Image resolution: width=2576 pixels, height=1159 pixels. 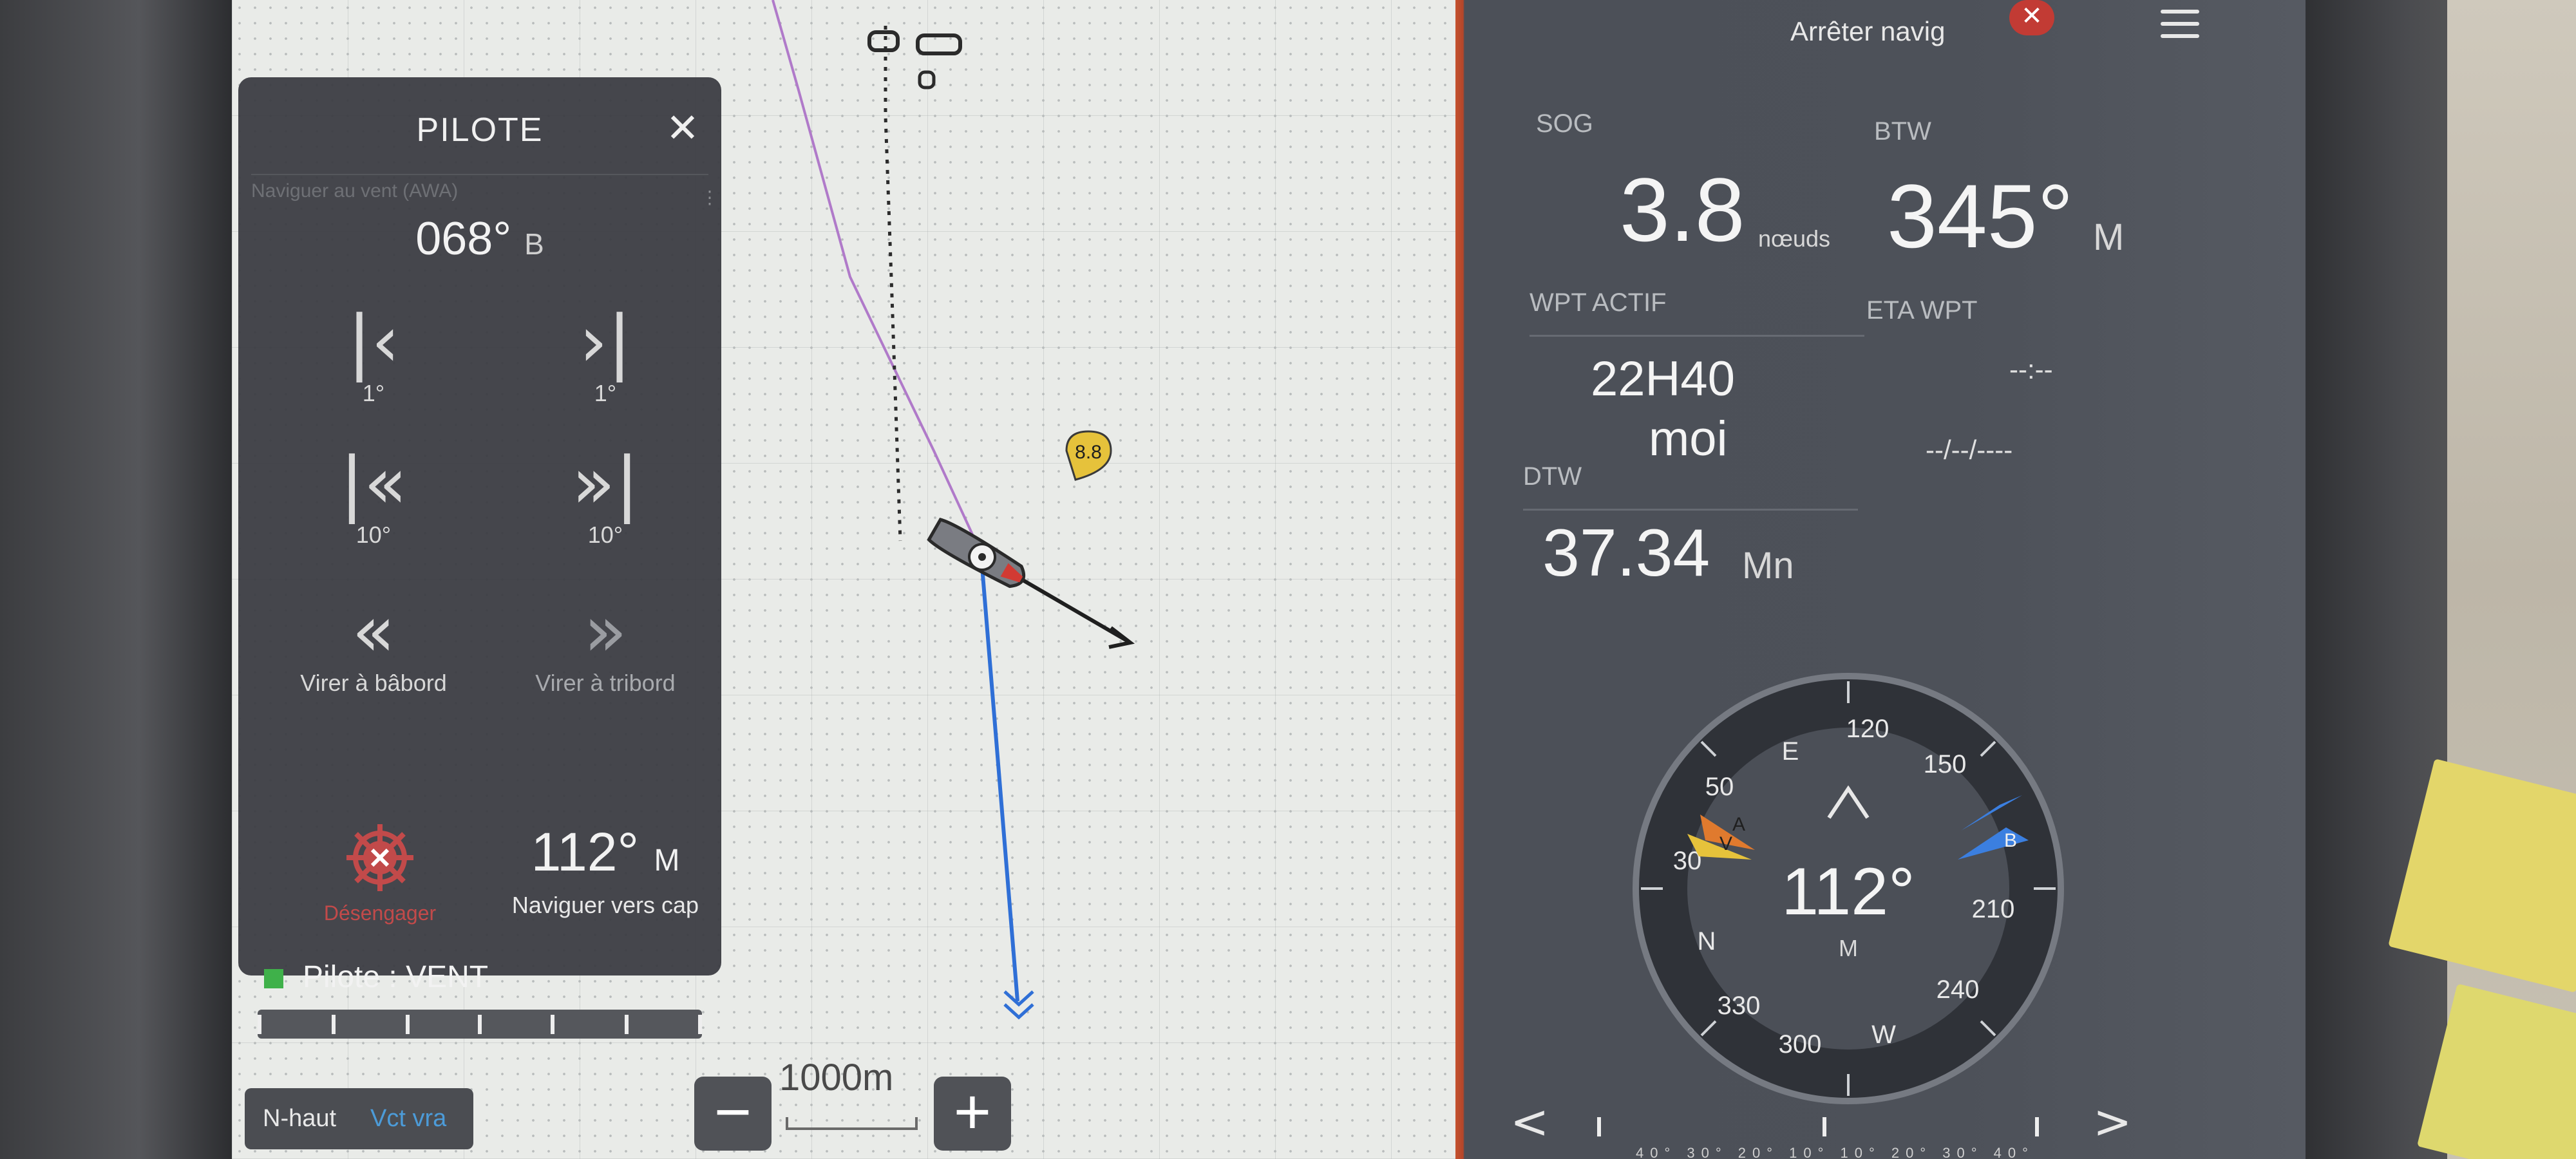 What do you see at coordinates (480, 130) in the screenshot?
I see `pilot-title: PILOTE` at bounding box center [480, 130].